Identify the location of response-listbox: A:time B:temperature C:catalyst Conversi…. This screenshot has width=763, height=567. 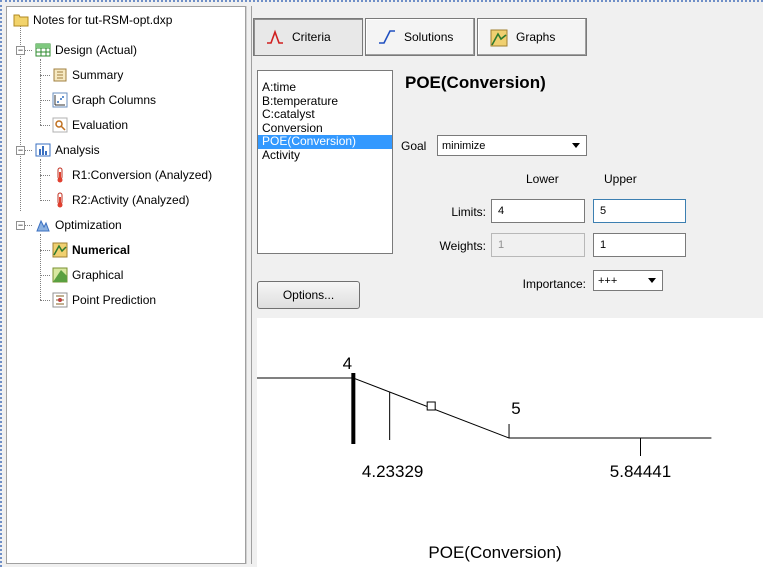
(325, 162).